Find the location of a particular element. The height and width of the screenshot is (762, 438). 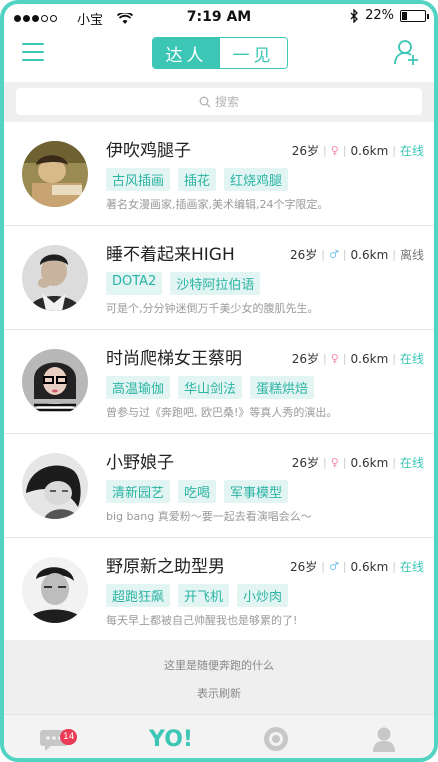

interest-tag: 开飞机 is located at coordinates (204, 595).